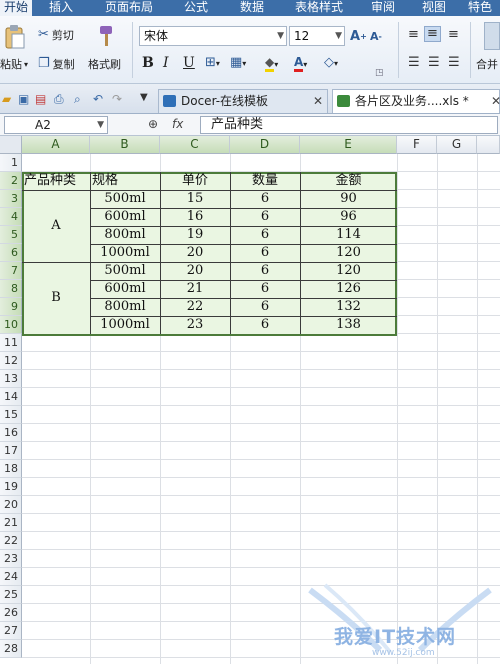 Image resolution: width=500 pixels, height=664 pixels. Describe the element at coordinates (348, 145) in the screenshot. I see `column-header-e: E` at that location.